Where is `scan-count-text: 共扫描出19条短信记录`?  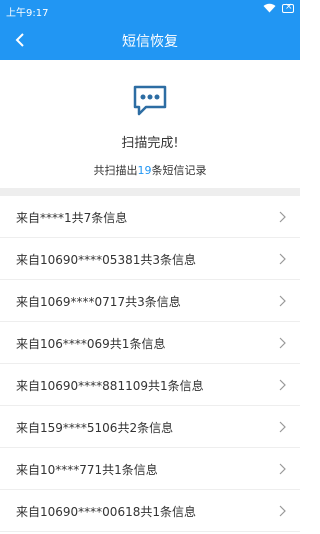
scan-count-text: 共扫描出19条短信记录 is located at coordinates (150, 170).